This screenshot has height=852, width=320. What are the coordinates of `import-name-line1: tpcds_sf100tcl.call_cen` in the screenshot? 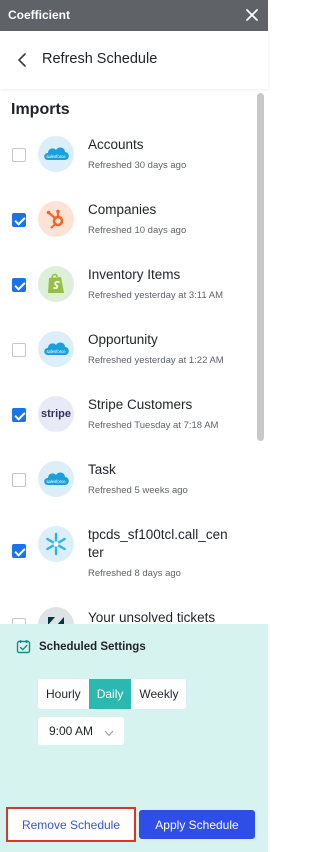 It's located at (158, 534).